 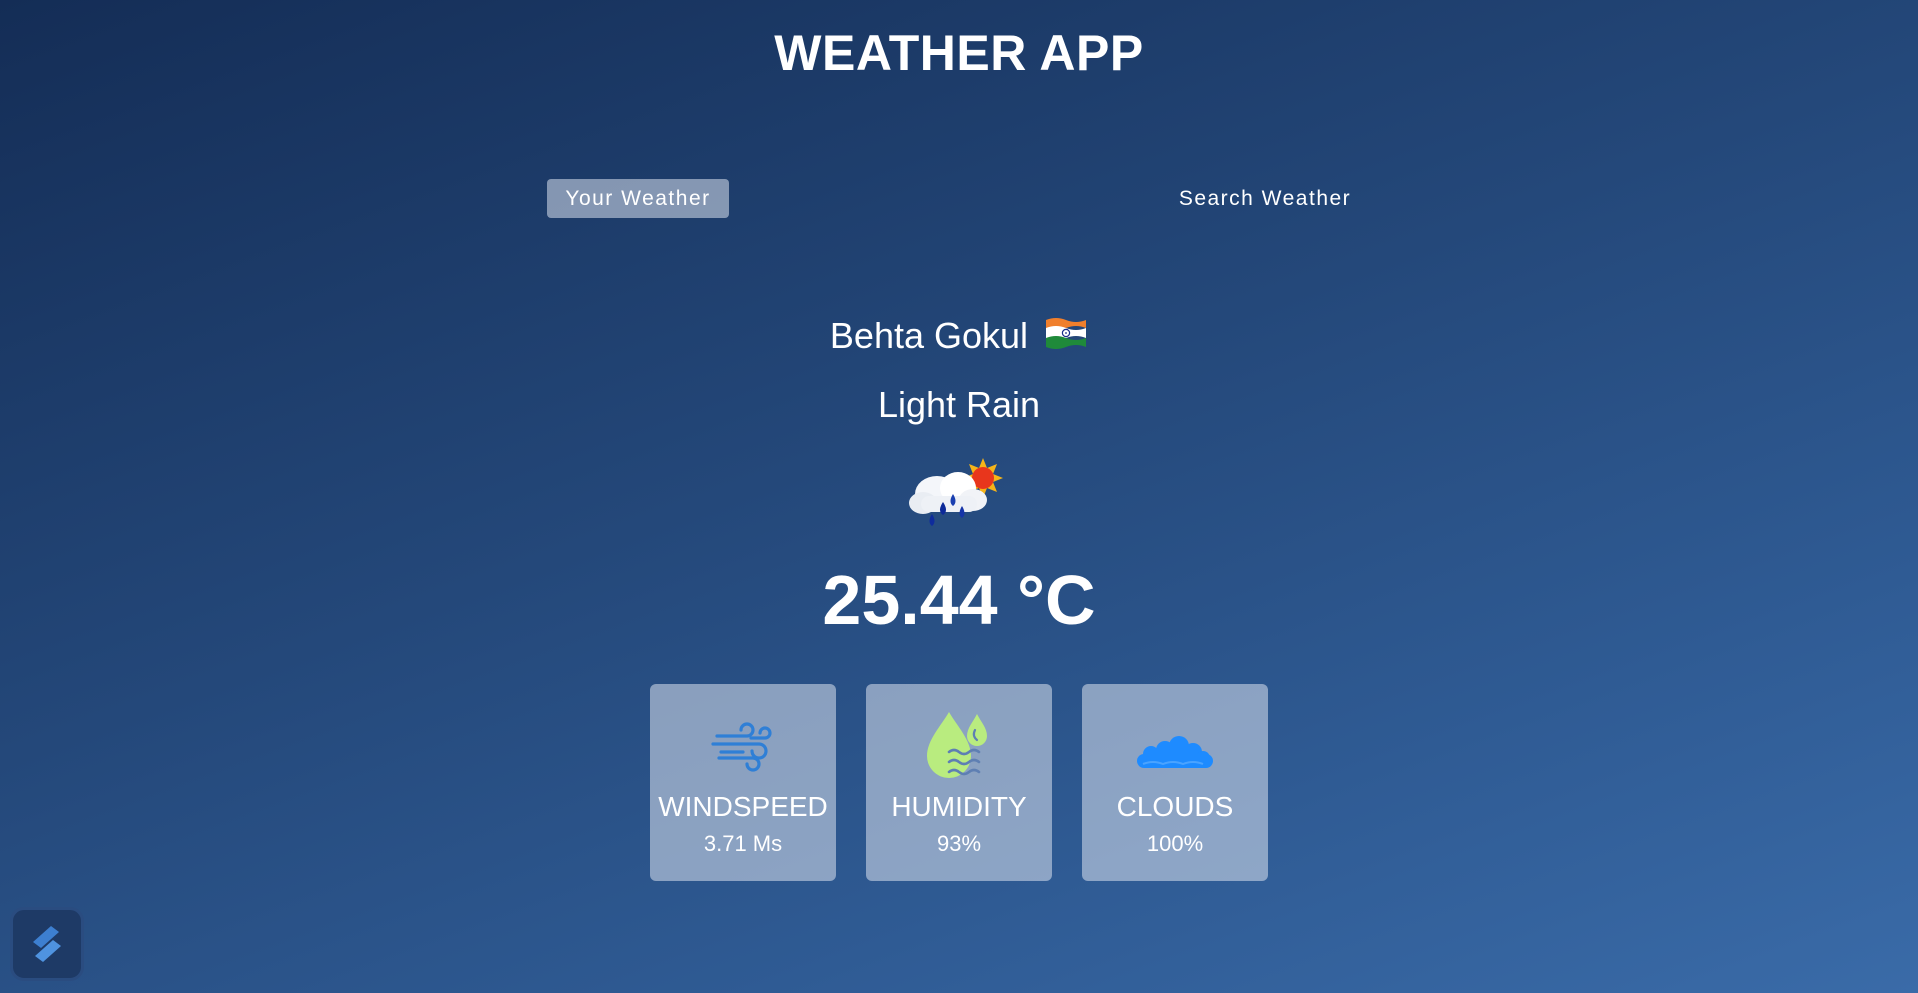 I want to click on app-title: WEATHER APP, so click(x=959, y=53).